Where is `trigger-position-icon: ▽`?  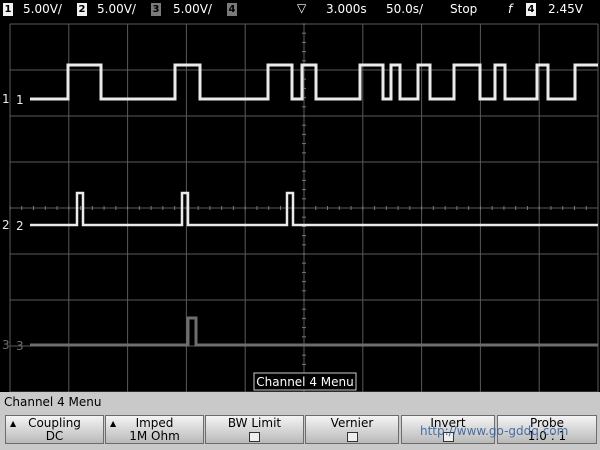 trigger-position-icon: ▽ is located at coordinates (302, 8).